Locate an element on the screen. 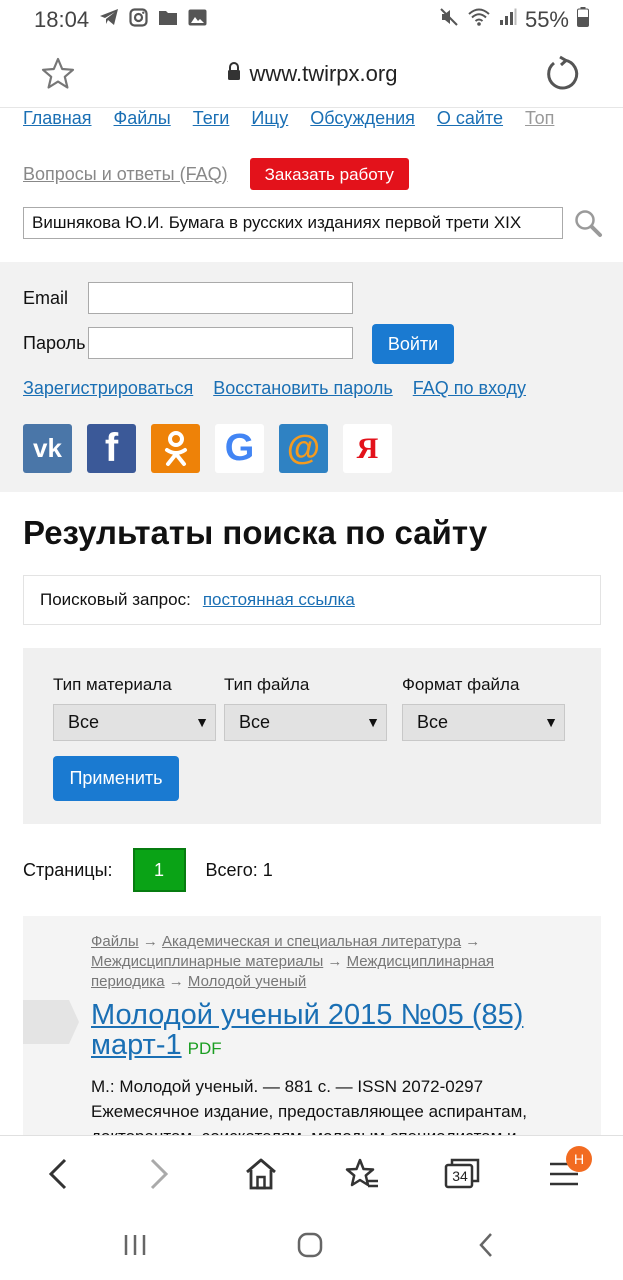 The width and height of the screenshot is (623, 1280). nav-top: Топ is located at coordinates (539, 122).